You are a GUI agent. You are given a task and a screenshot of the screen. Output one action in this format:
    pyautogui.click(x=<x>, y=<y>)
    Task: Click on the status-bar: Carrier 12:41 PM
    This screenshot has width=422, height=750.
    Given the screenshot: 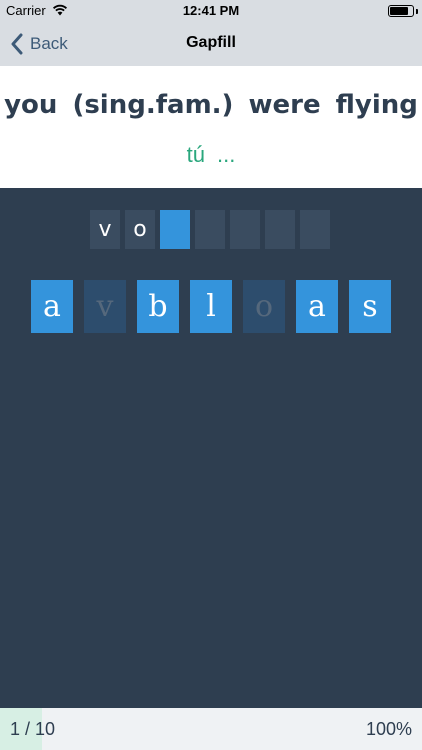 What is the action you would take?
    pyautogui.click(x=211, y=11)
    